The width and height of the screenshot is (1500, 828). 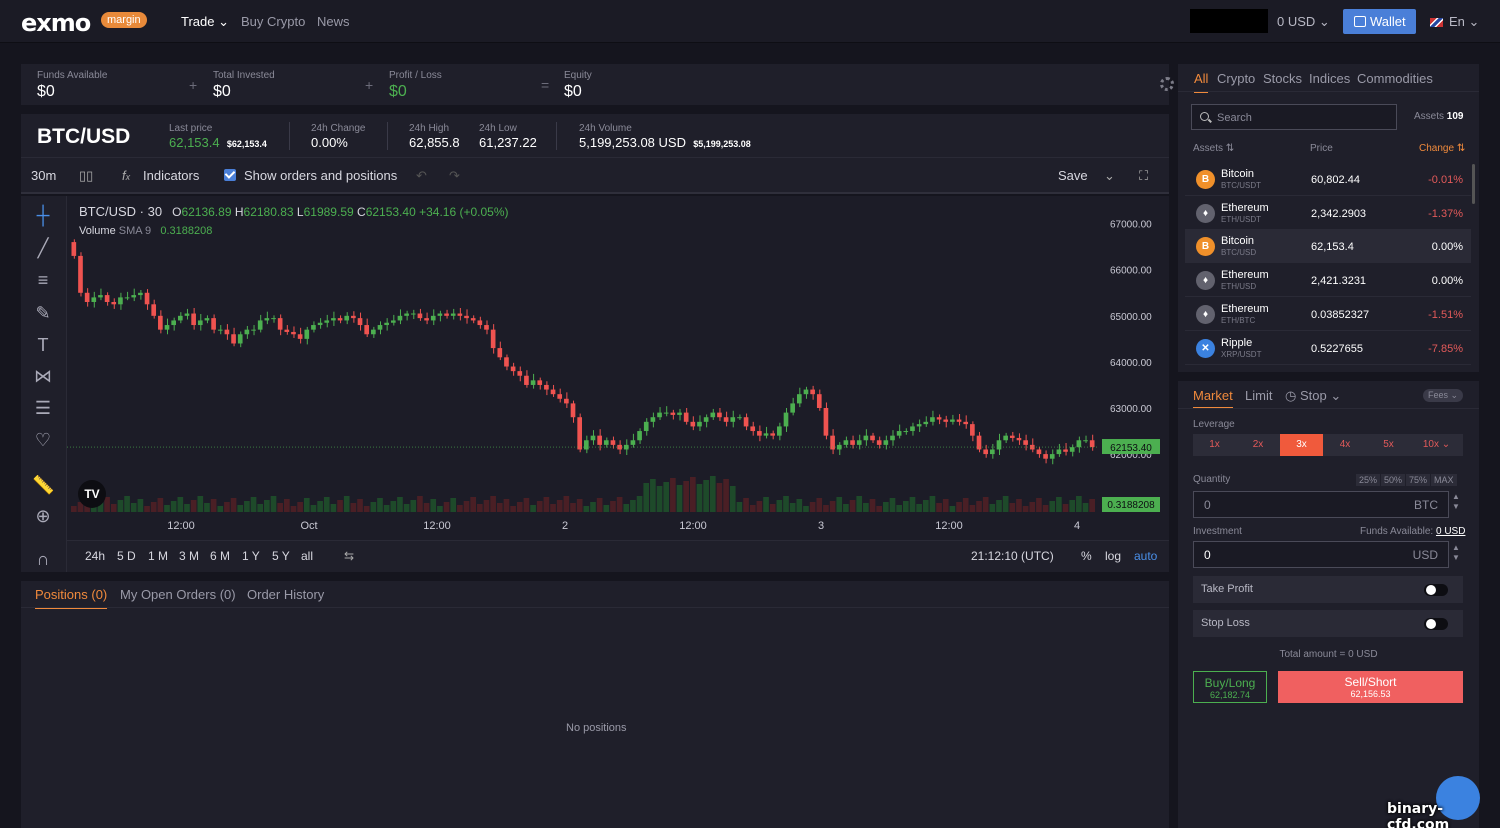 I want to click on pct-50: 50%, so click(x=1393, y=480).